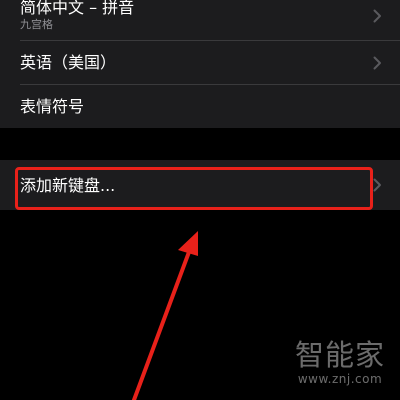 This screenshot has height=400, width=400. What do you see at coordinates (340, 379) in the screenshot?
I see `watermark-url: www.znj.com` at bounding box center [340, 379].